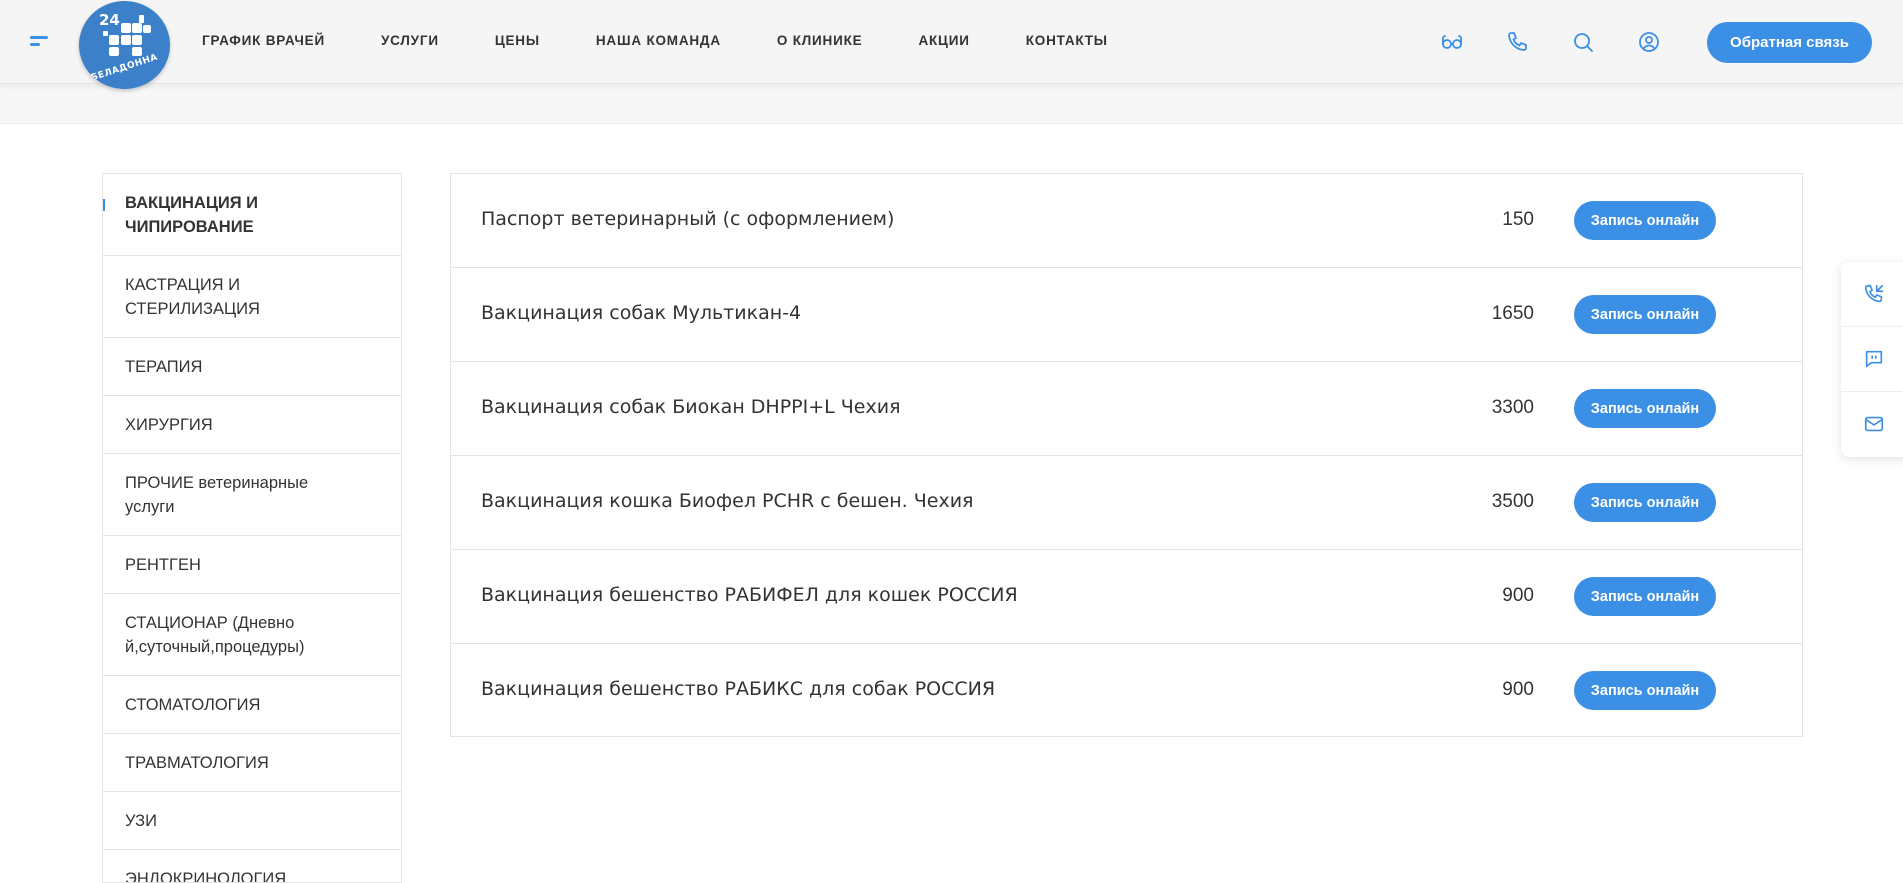 The width and height of the screenshot is (1903, 883). Describe the element at coordinates (641, 313) in the screenshot. I see `service-name: Вакцинация собак Мультикан-4` at that location.